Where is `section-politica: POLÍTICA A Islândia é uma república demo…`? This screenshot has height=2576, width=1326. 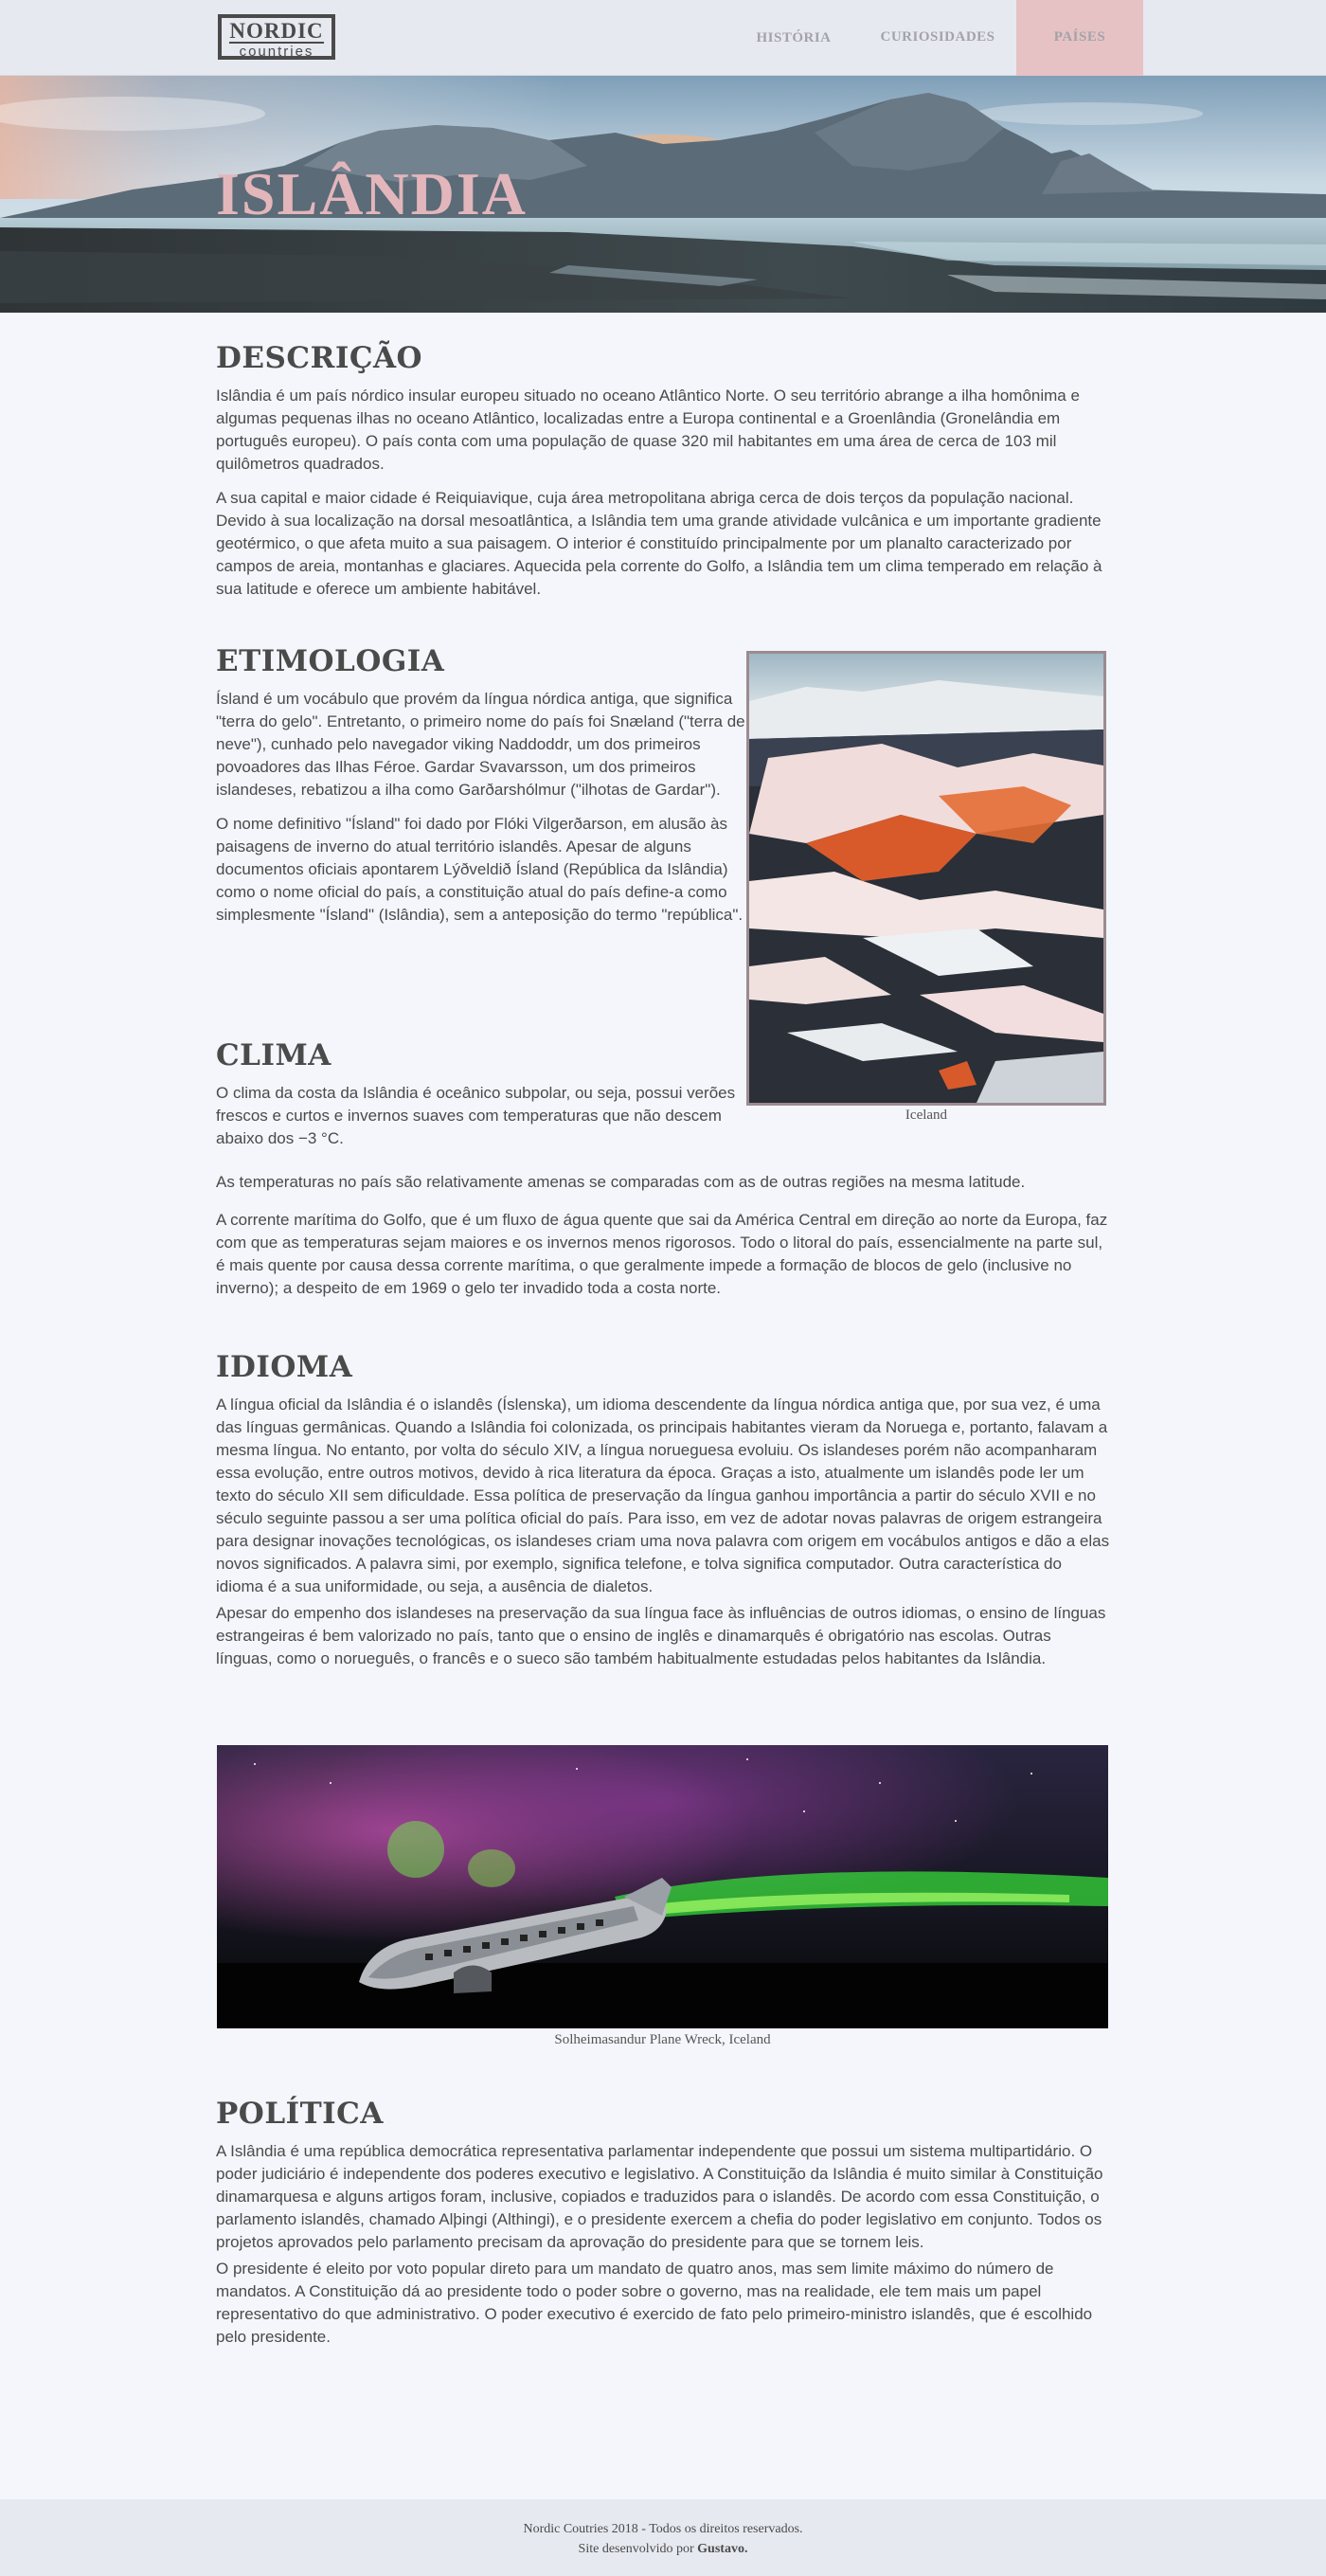
section-politica: POLÍTICA A Islândia é uma república demo… is located at coordinates (663, 2223).